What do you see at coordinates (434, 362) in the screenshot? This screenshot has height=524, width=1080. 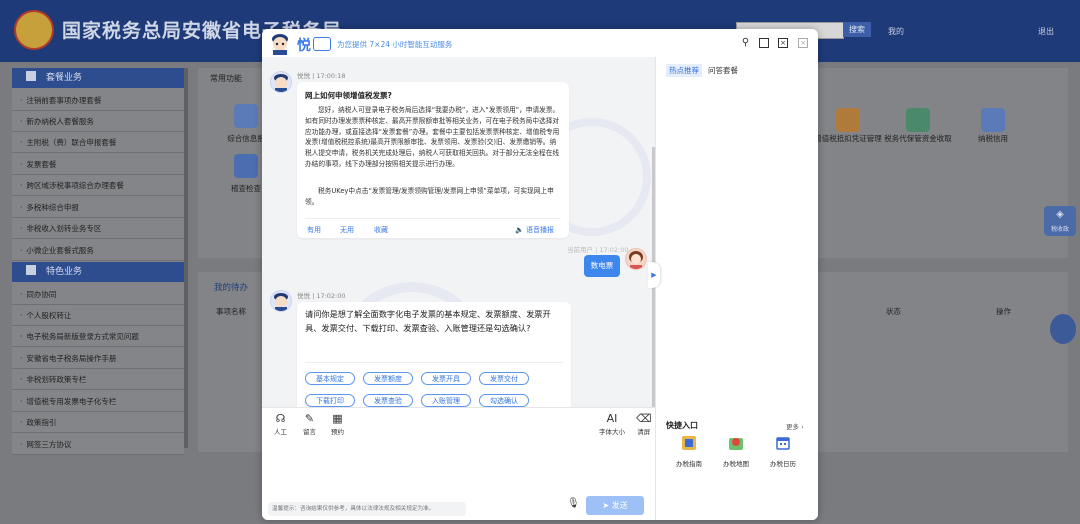 I see `divider` at bounding box center [434, 362].